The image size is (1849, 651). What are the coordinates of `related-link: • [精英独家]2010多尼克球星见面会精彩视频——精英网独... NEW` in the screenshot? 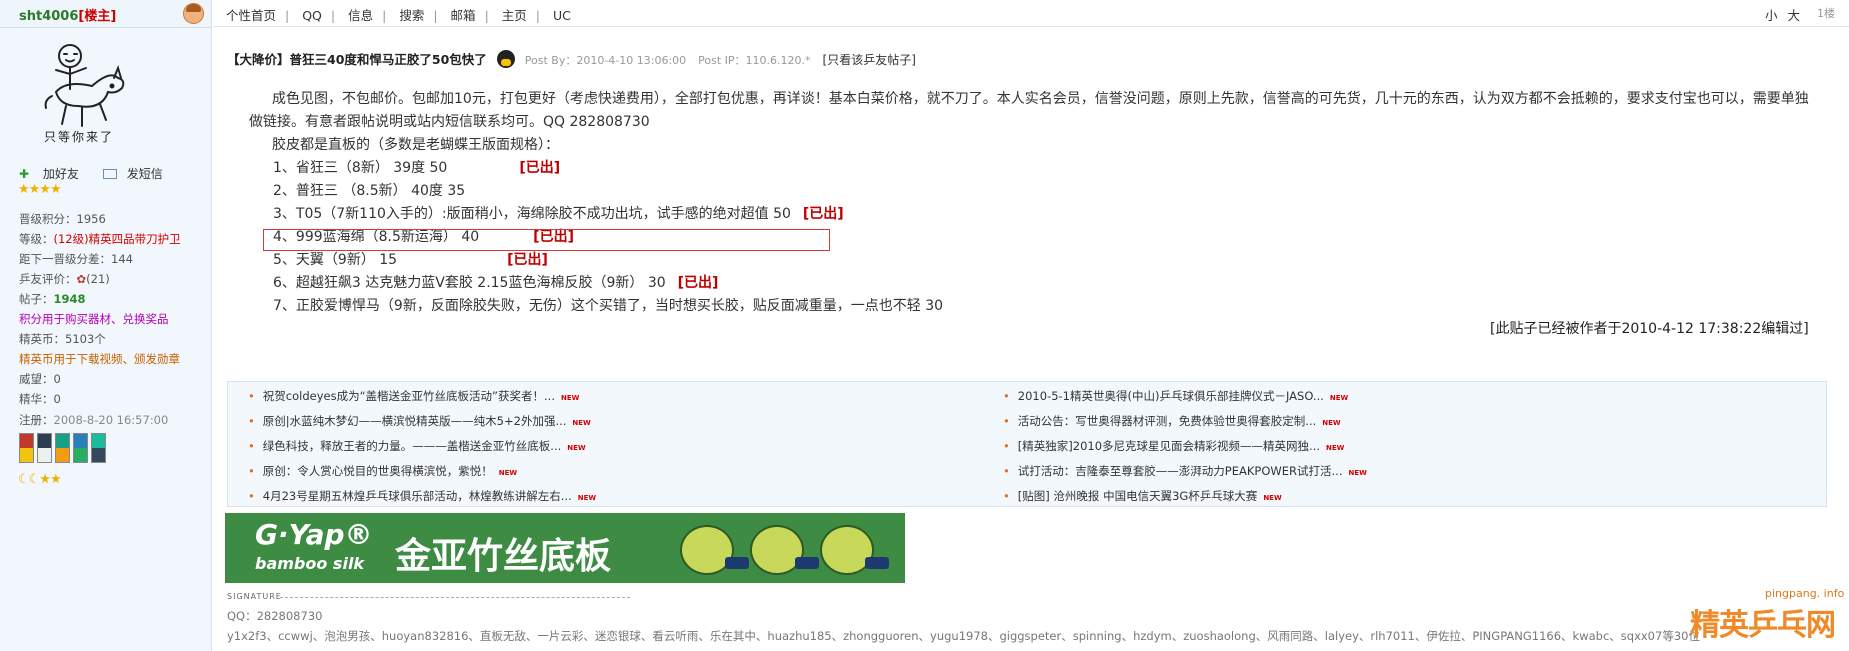 It's located at (1173, 446).